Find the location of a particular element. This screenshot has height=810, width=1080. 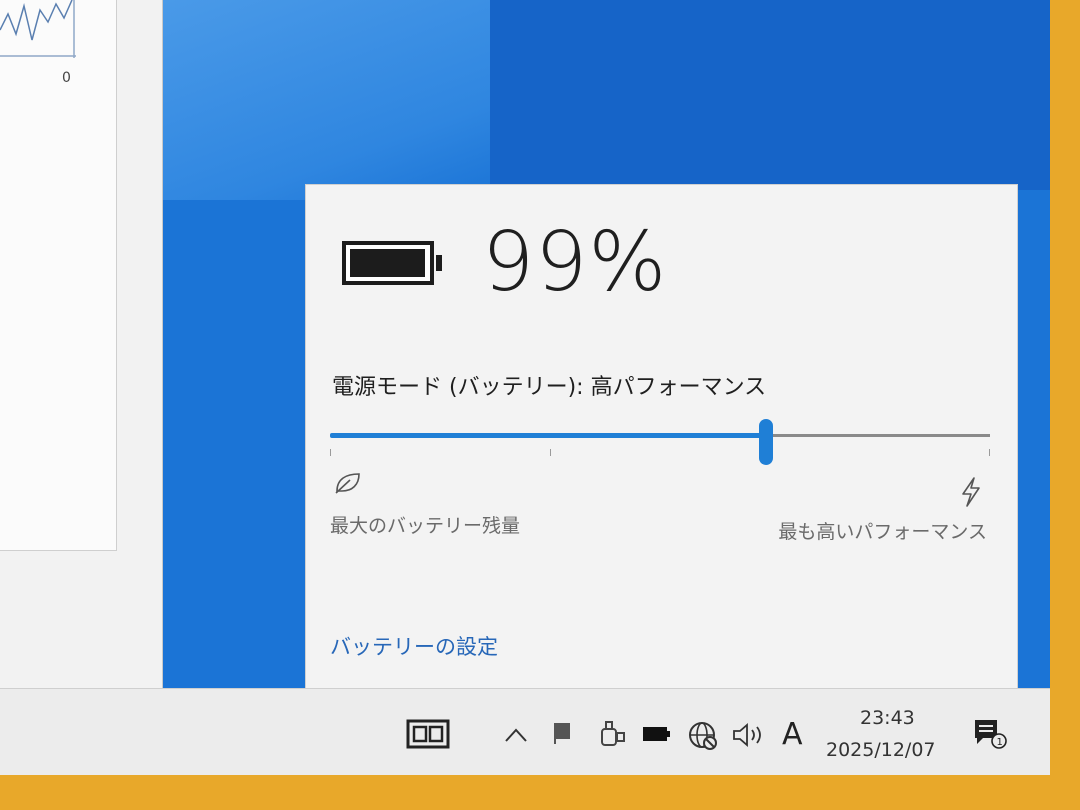

power-mode-label: 電源モード (バッテリー): 高パフォーマンス is located at coordinates (549, 387).